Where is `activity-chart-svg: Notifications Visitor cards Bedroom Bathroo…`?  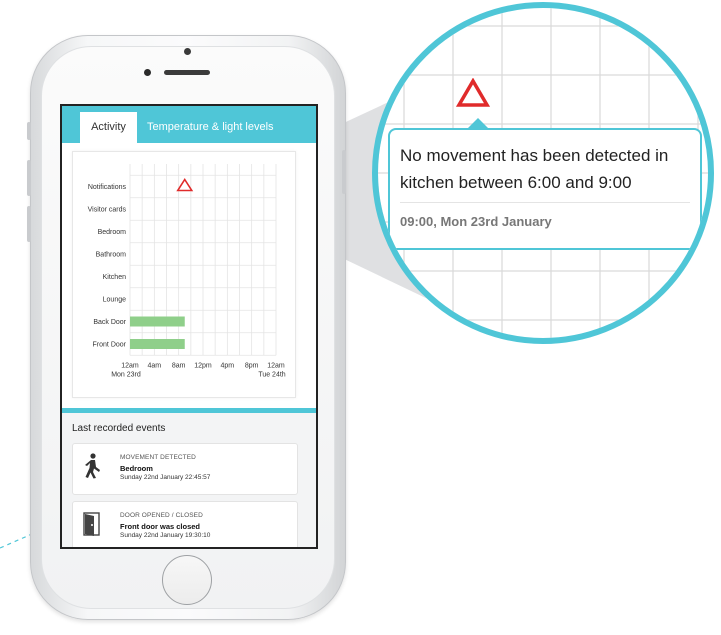
activity-chart-svg: Notifications Visitor cards Bedroom Bathroo… is located at coordinates (187, 271).